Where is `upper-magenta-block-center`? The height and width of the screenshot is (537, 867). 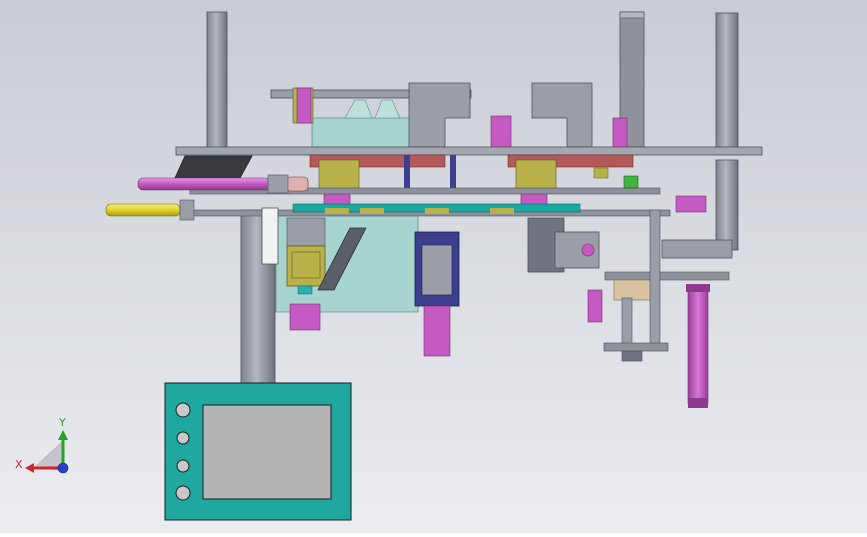
upper-magenta-block-center is located at coordinates (501, 132).